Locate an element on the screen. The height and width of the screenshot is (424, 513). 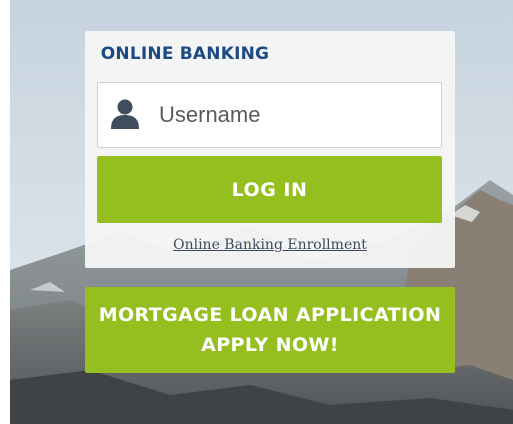
user-icon is located at coordinates (125, 114).